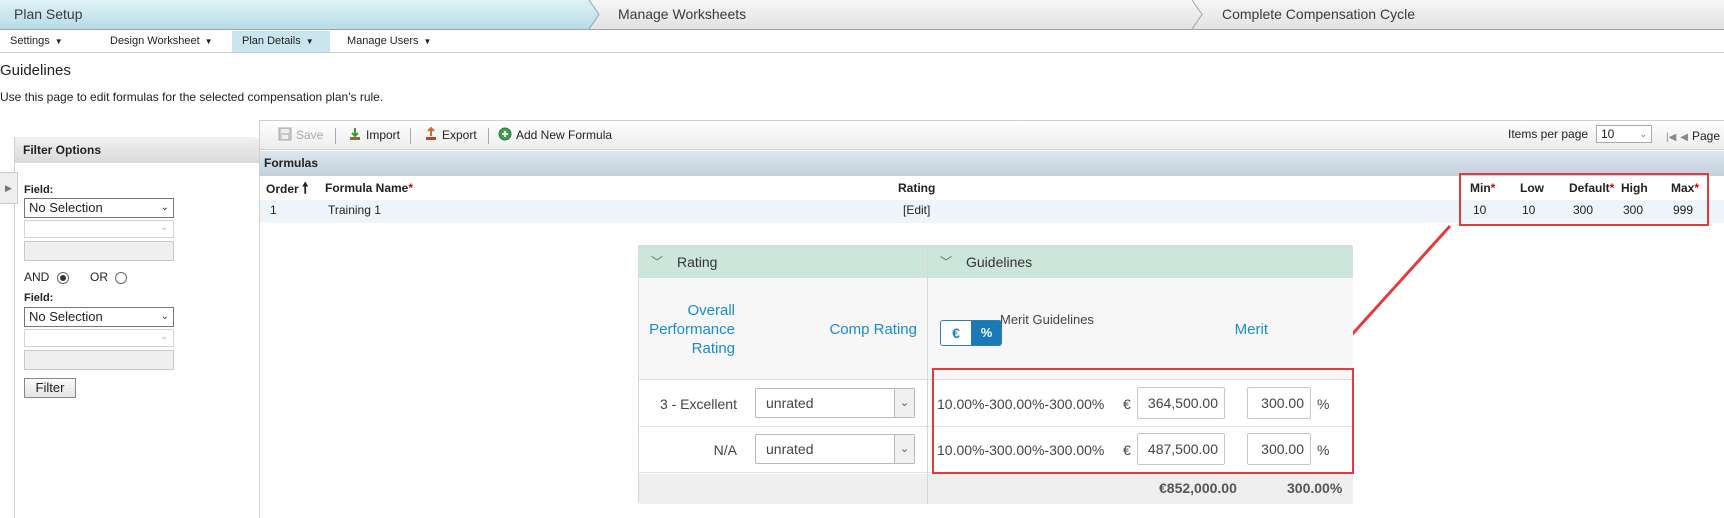  What do you see at coordinates (1584, 199) in the screenshot?
I see `highlight-box-range-values` at bounding box center [1584, 199].